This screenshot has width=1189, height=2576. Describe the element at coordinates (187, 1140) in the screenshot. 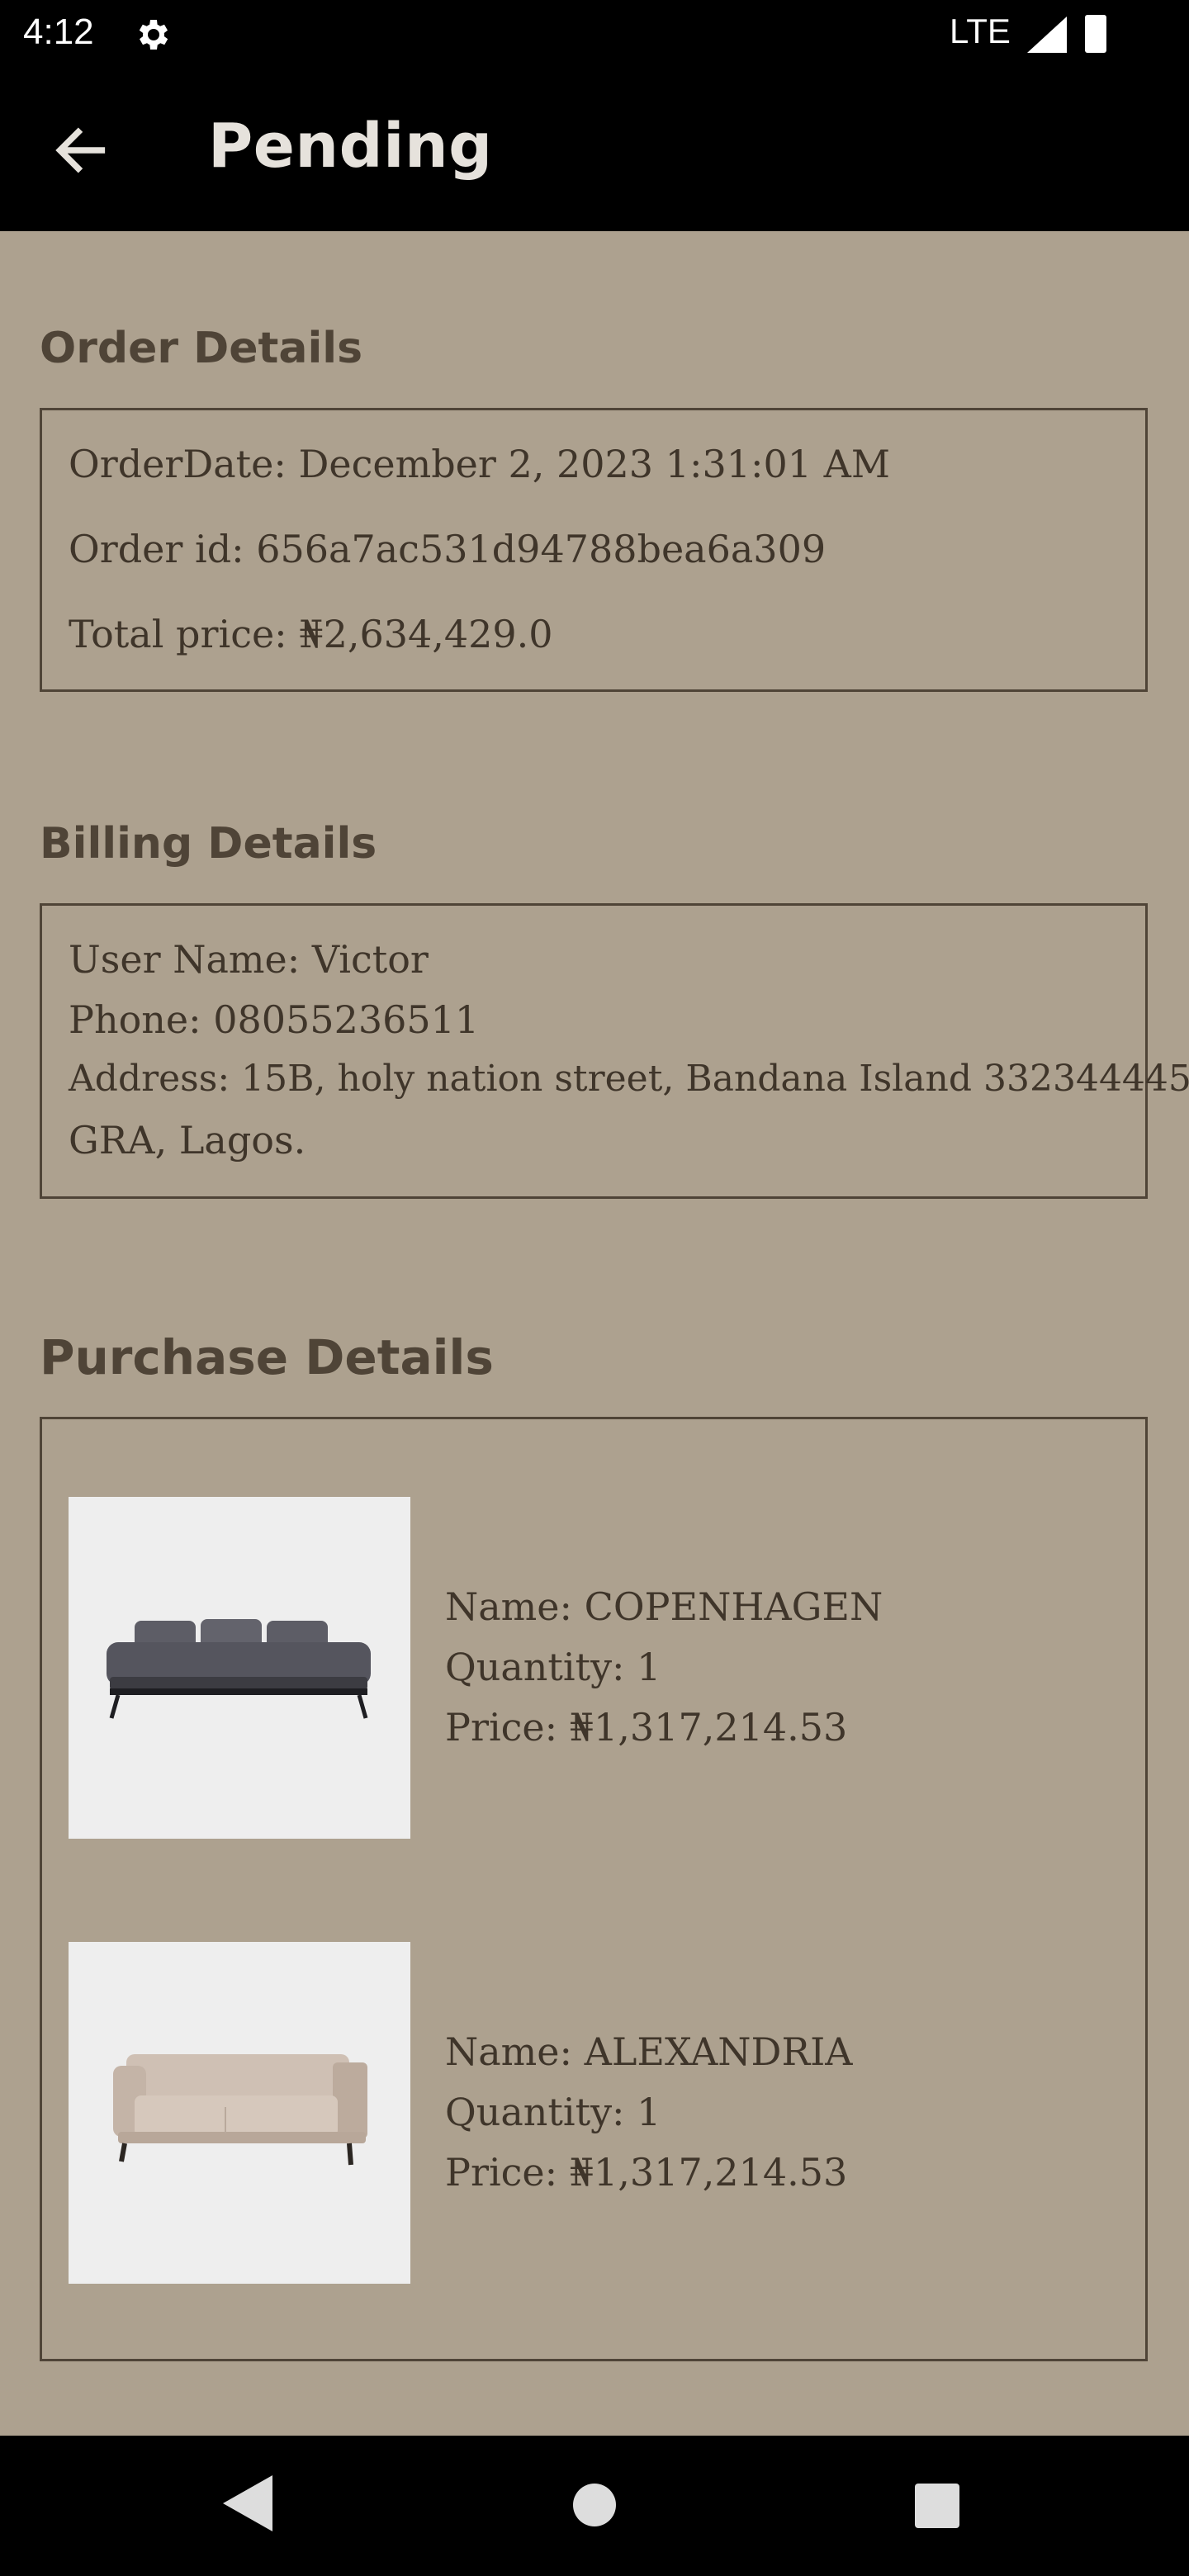

I see `address-line-2: GRA, Lagos.` at that location.